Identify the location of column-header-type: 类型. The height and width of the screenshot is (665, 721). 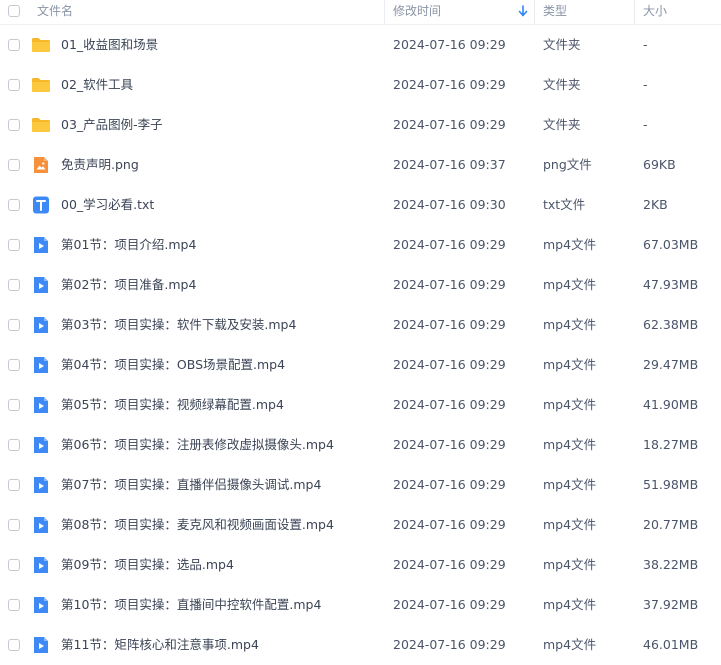
(555, 12).